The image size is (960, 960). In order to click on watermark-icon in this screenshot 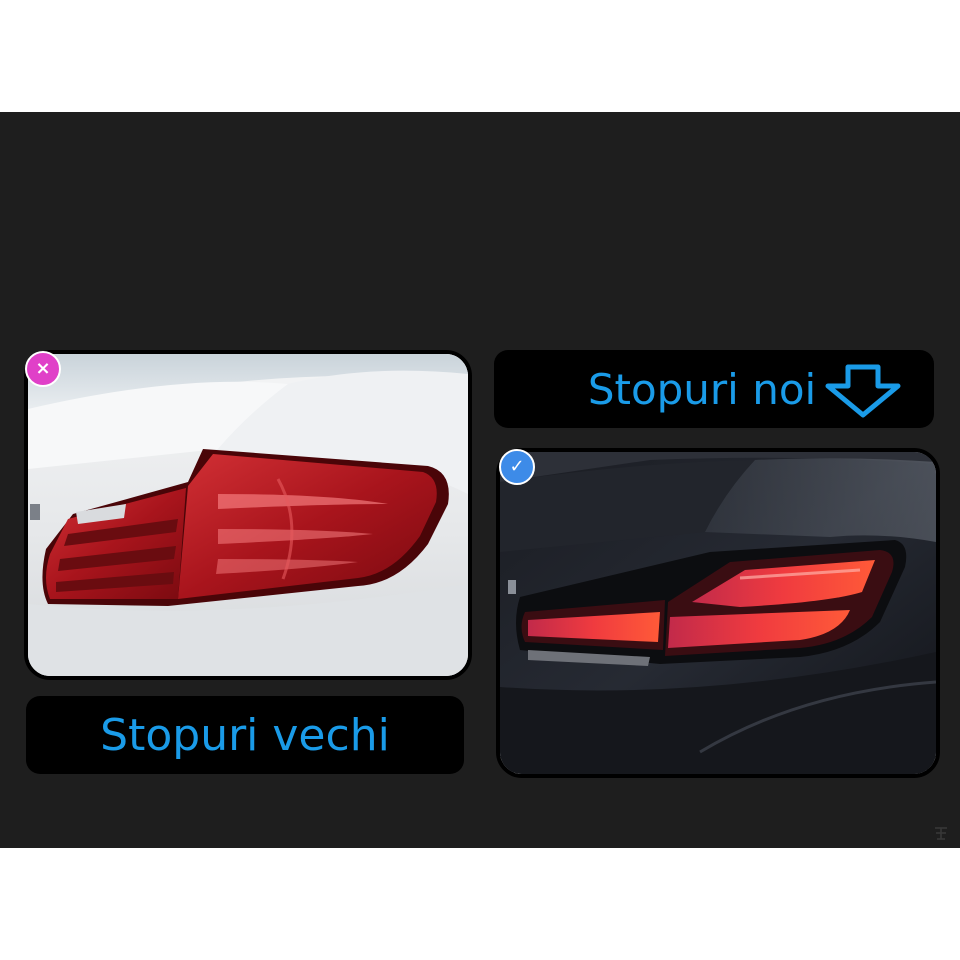, I will do `click(941, 833)`.